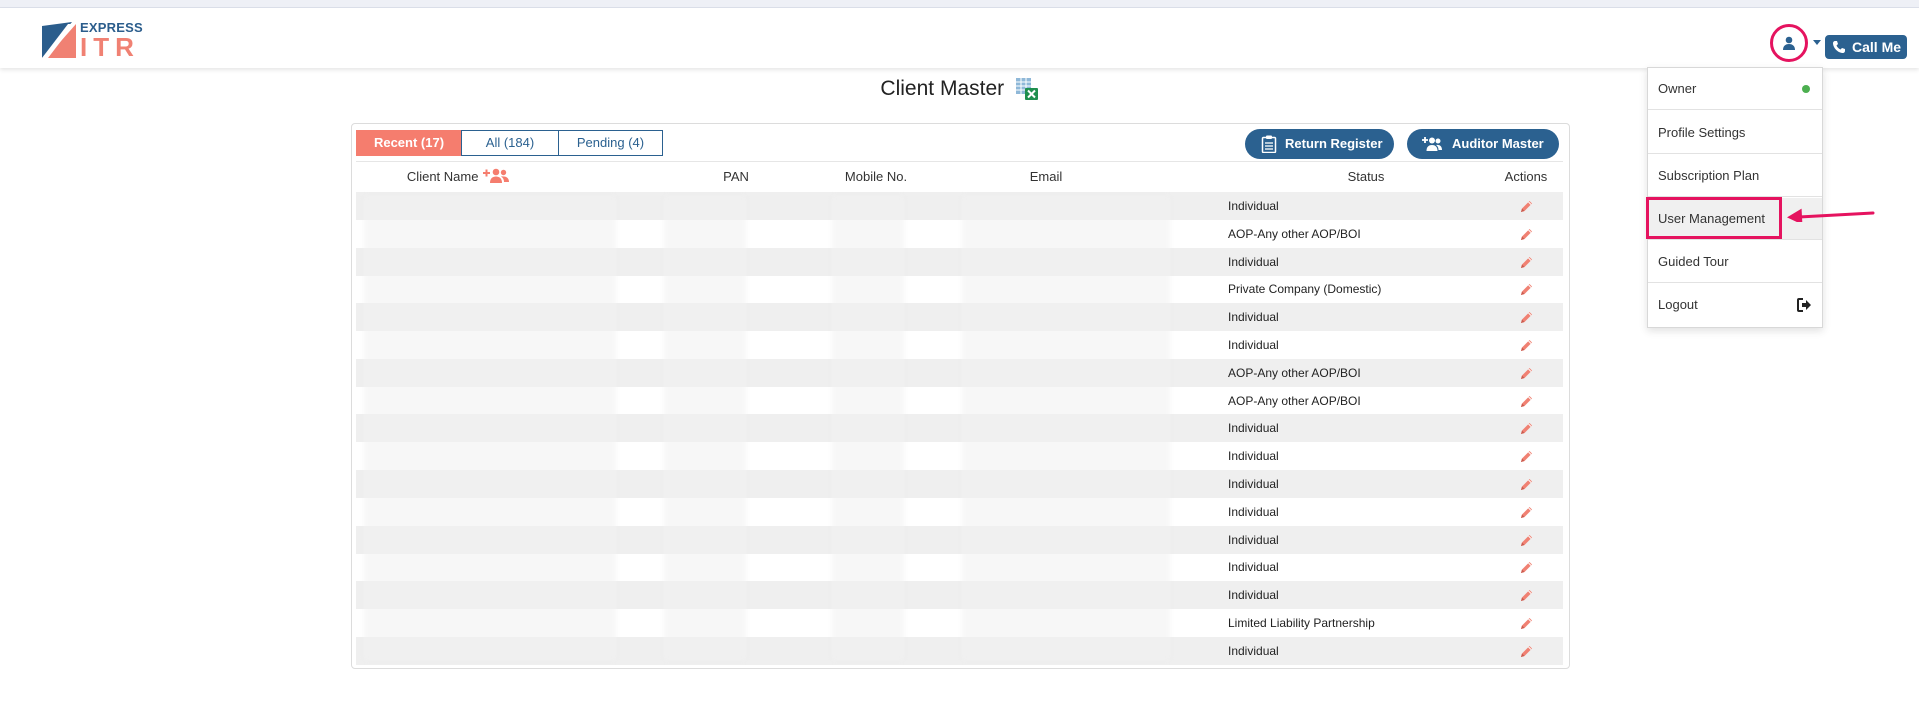  Describe the element at coordinates (1066, 428) in the screenshot. I see `blurred-email-column` at that location.